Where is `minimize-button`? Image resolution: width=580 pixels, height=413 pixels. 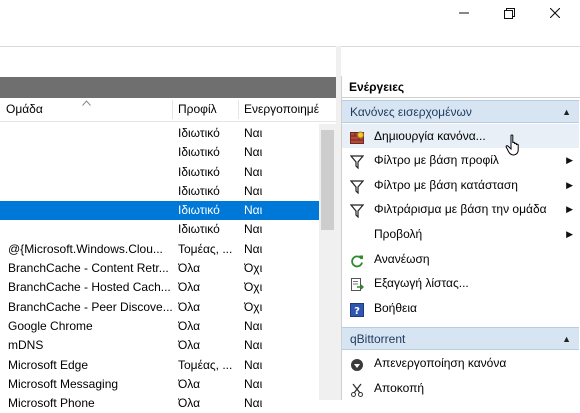 minimize-button is located at coordinates (464, 13).